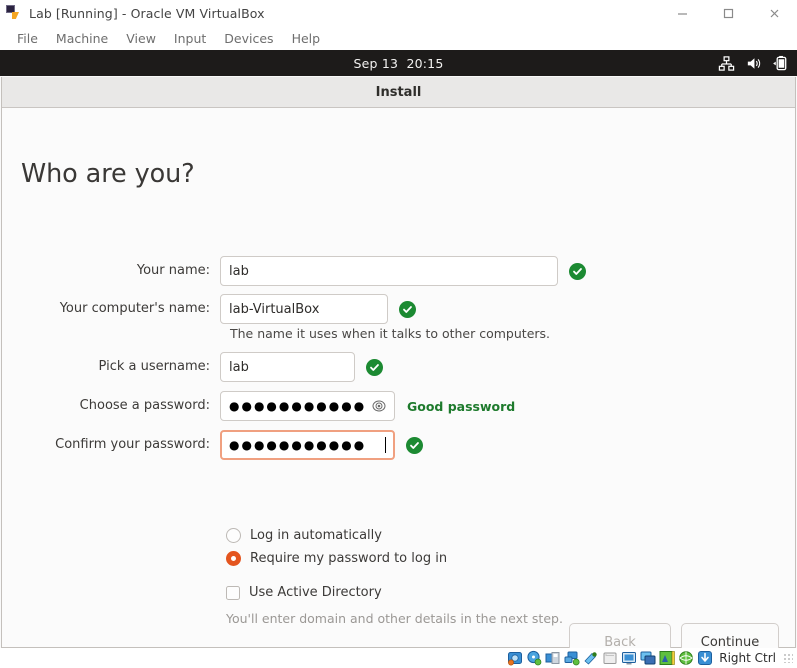 Image resolution: width=797 pixels, height=668 pixels. What do you see at coordinates (610, 658) in the screenshot?
I see `shared-folder-icon` at bounding box center [610, 658].